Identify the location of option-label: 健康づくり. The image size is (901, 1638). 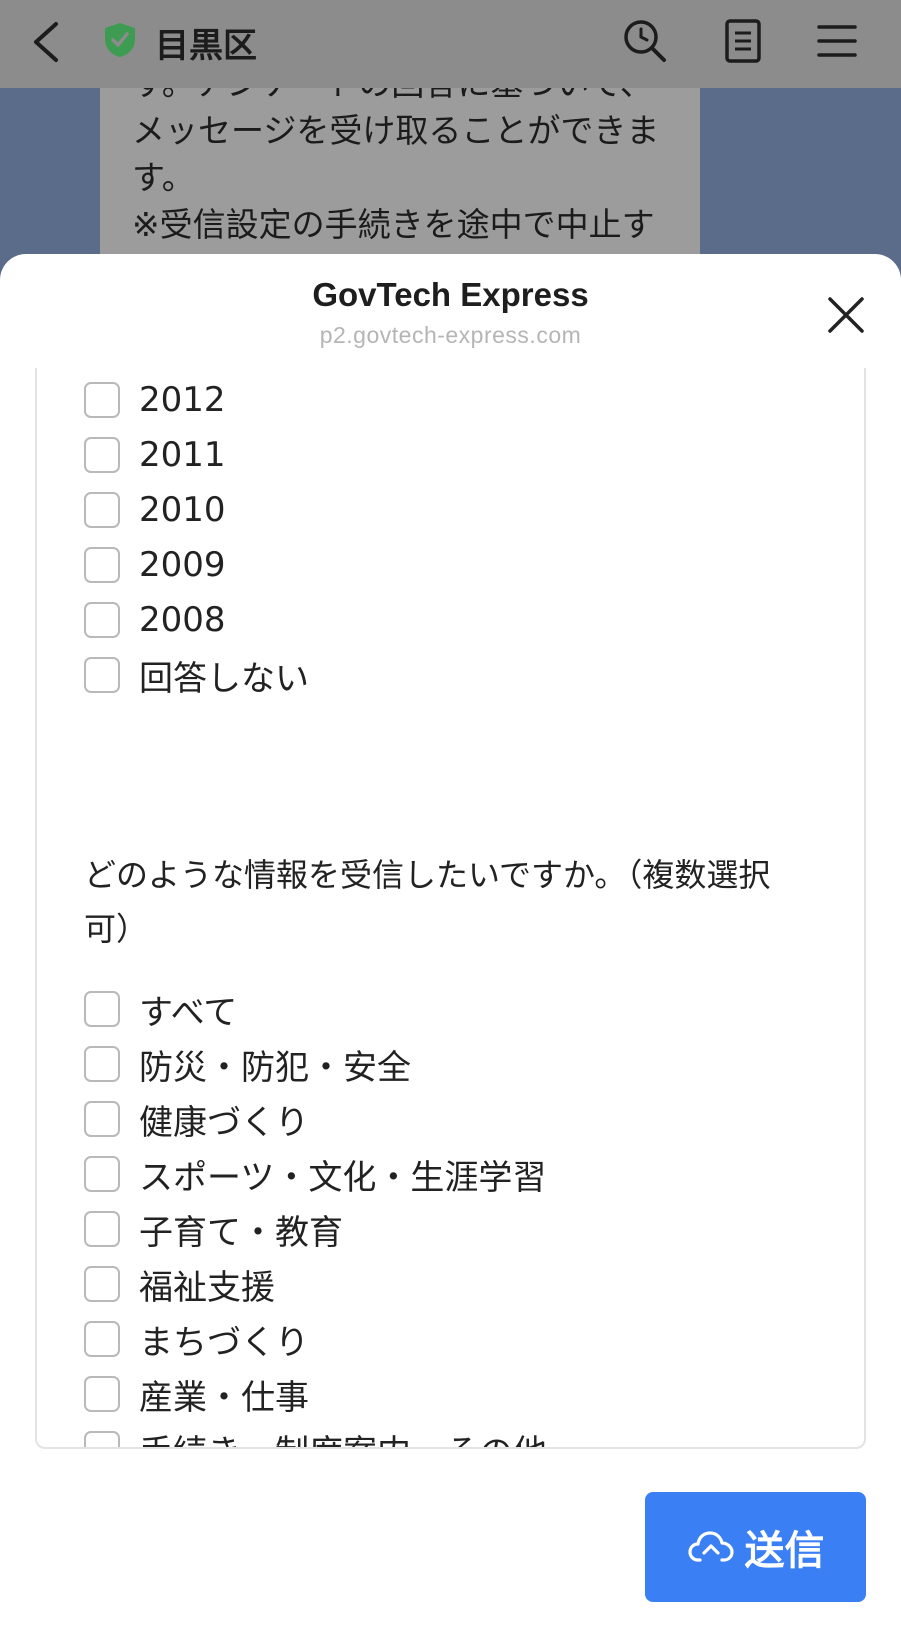
(224, 1122).